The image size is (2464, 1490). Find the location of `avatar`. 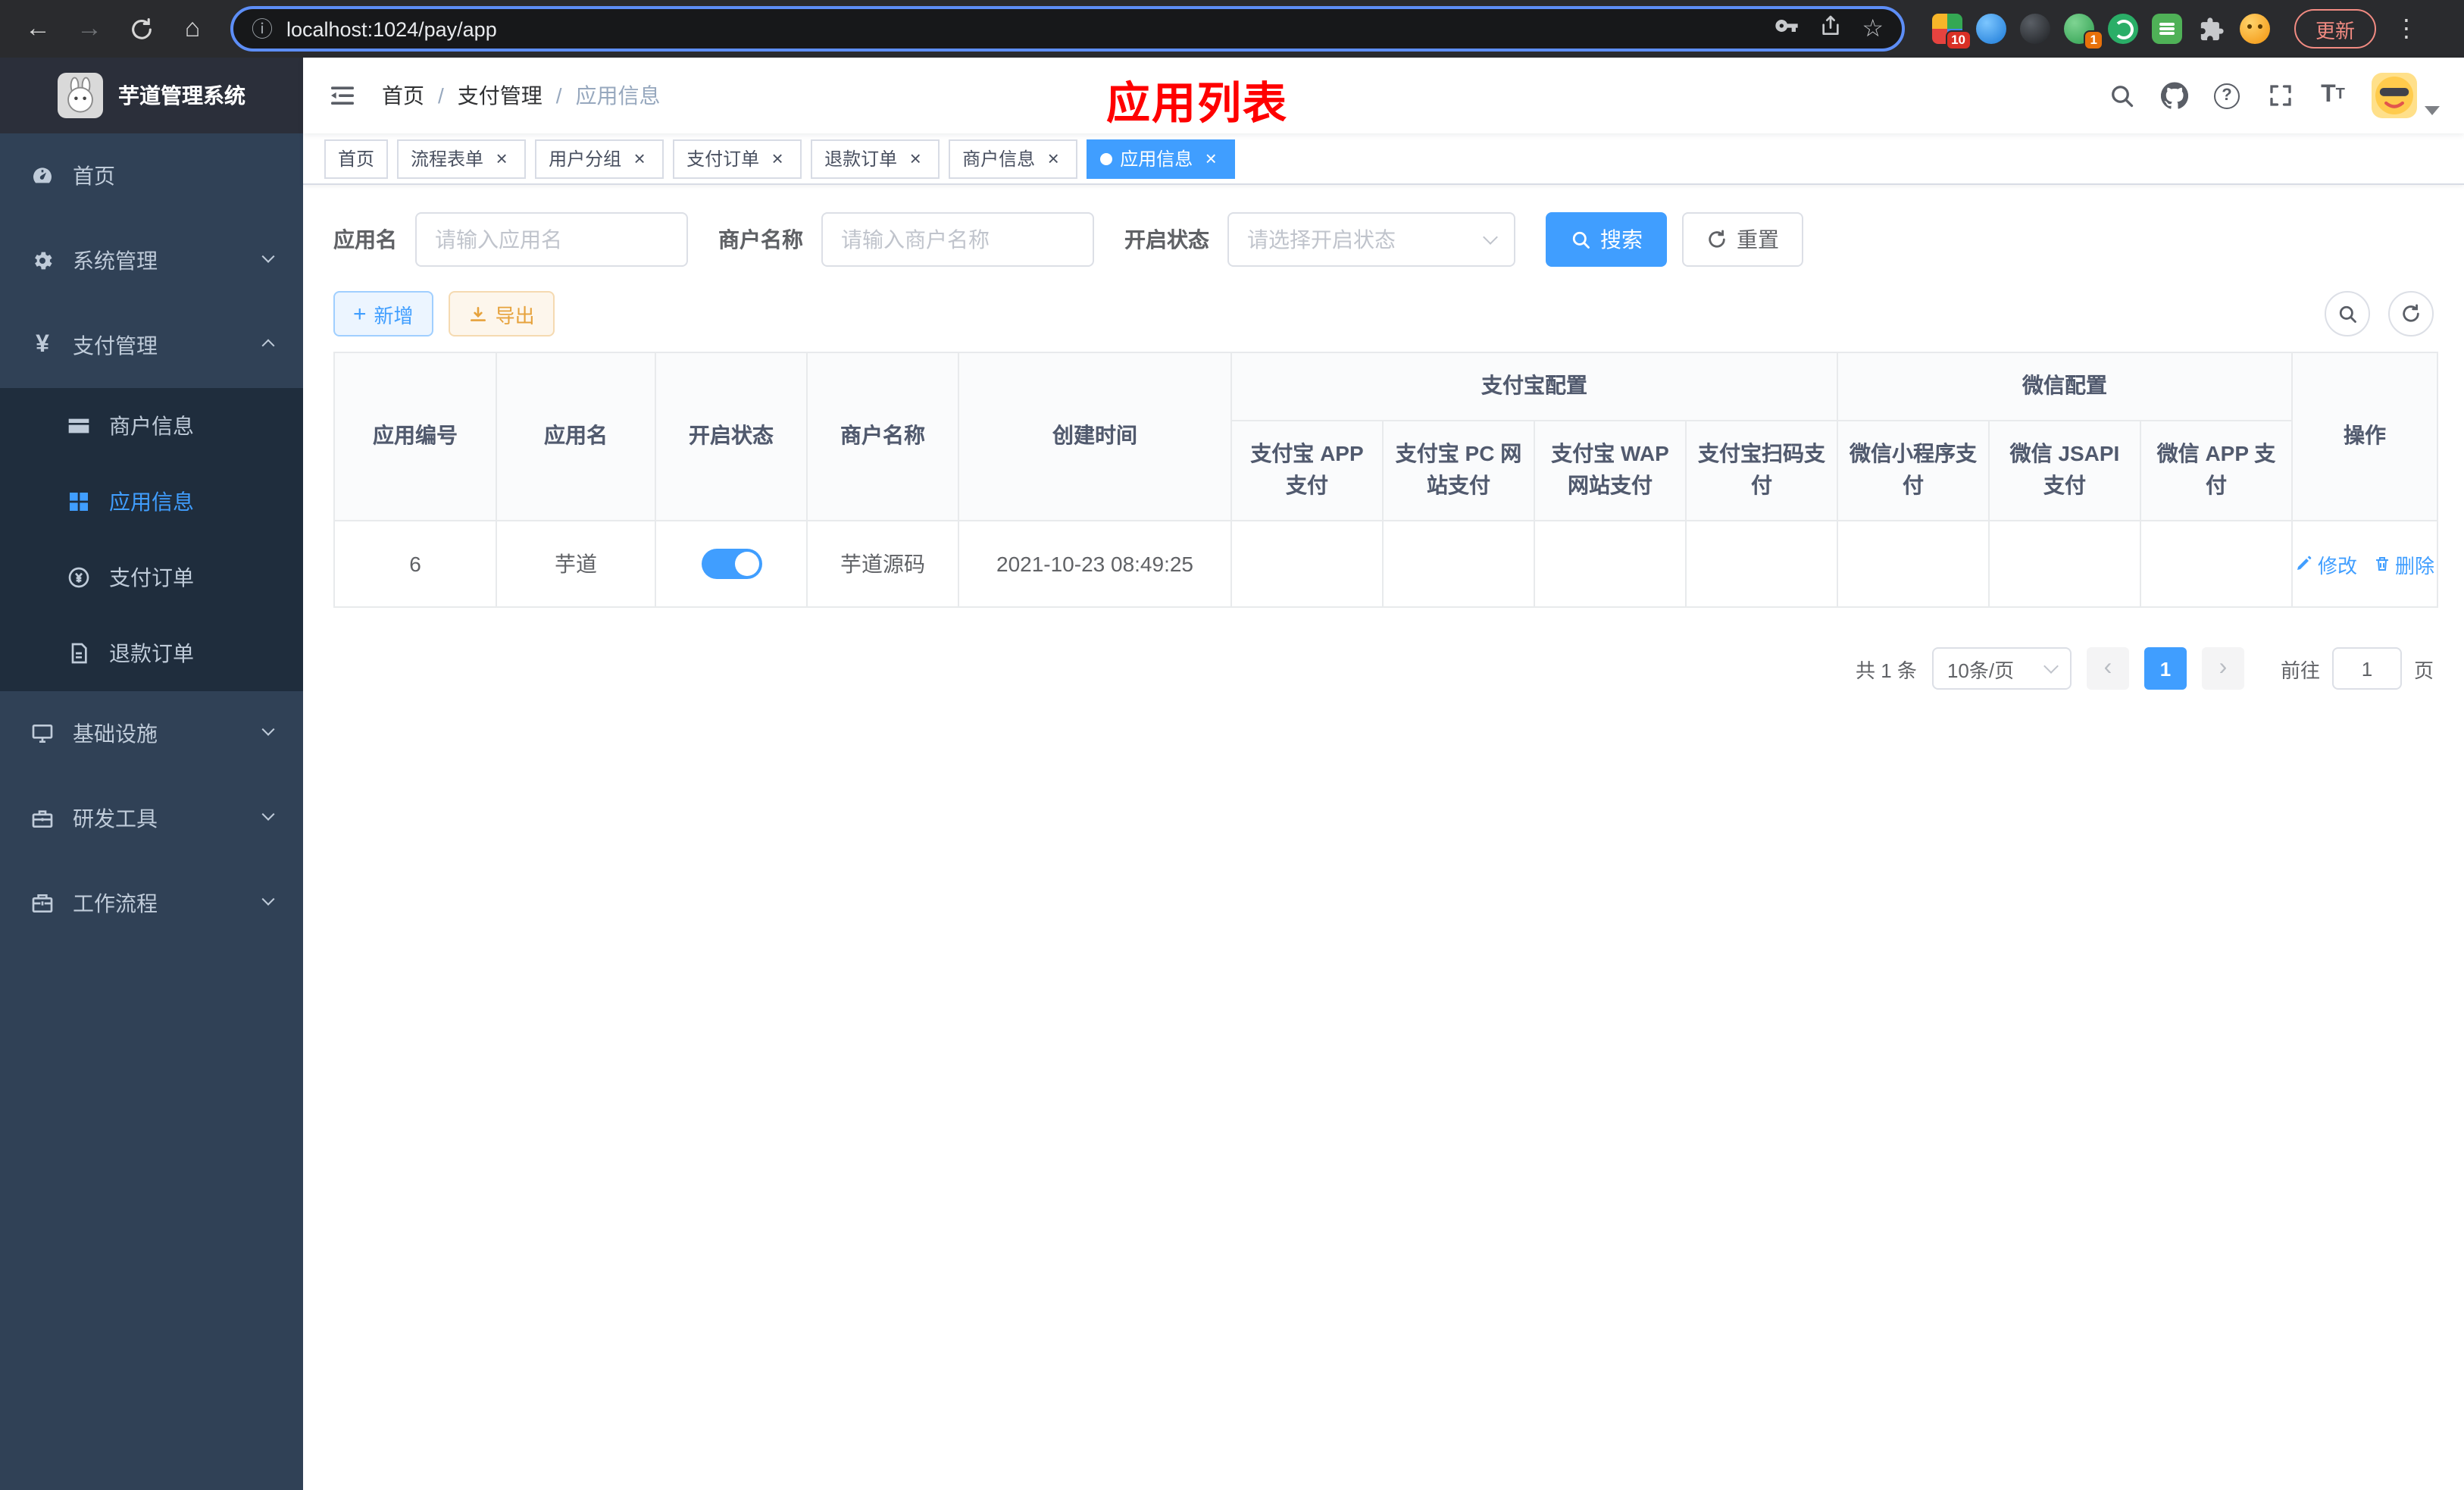

avatar is located at coordinates (2394, 95).